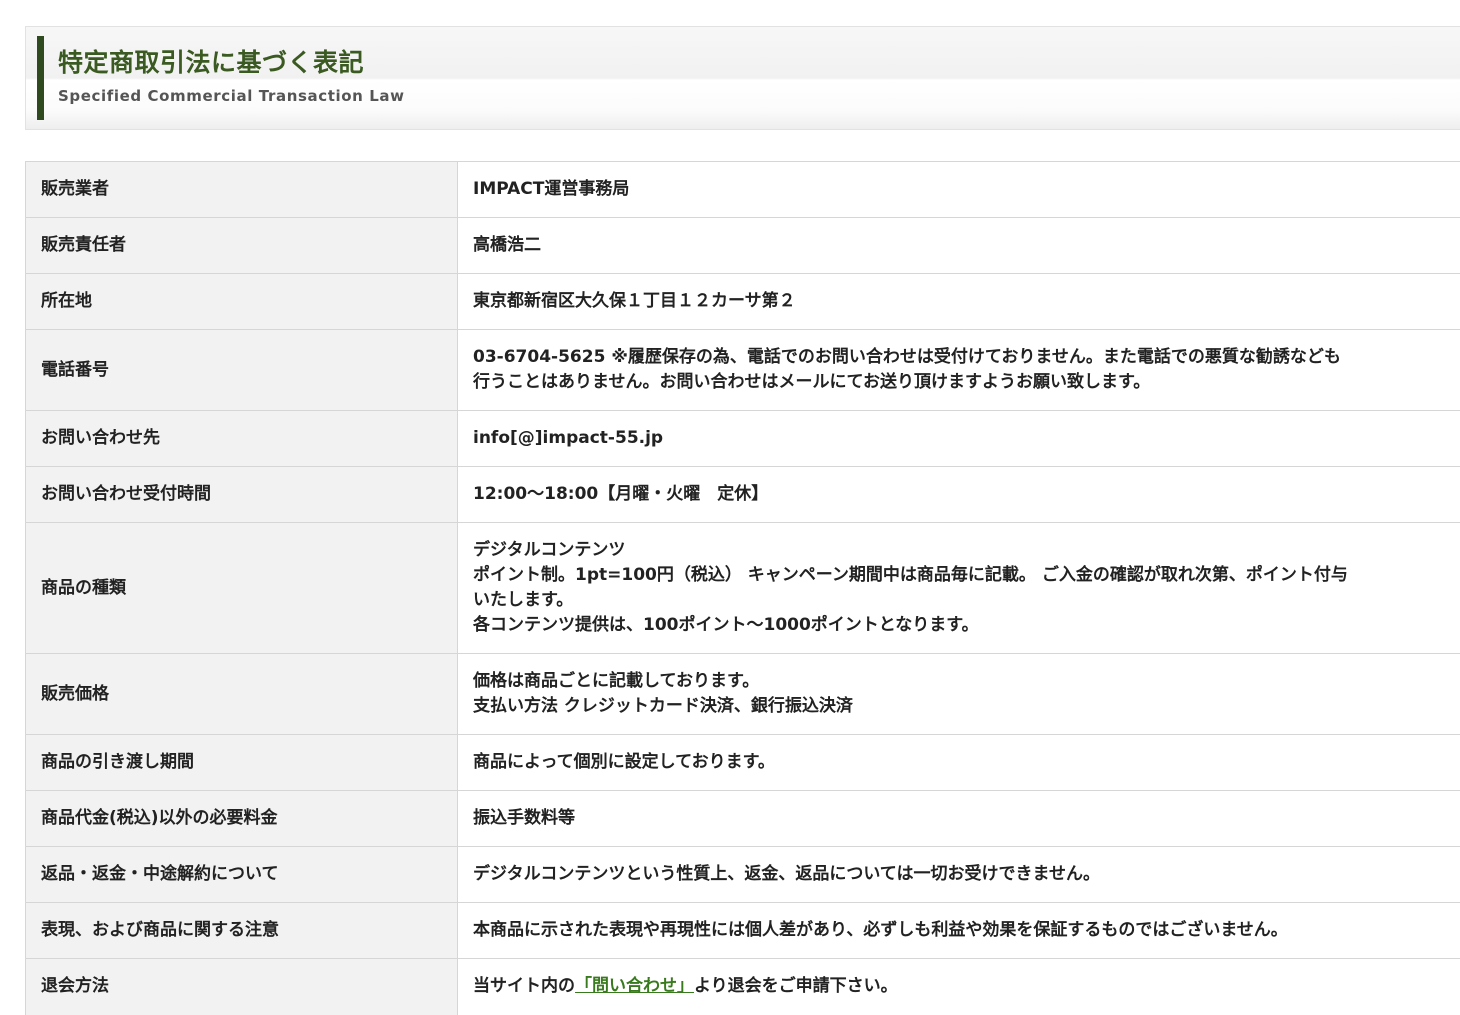 The height and width of the screenshot is (1015, 1460). What do you see at coordinates (242, 987) in the screenshot?
I see `row-label-withdrawal: 退会方法` at bounding box center [242, 987].